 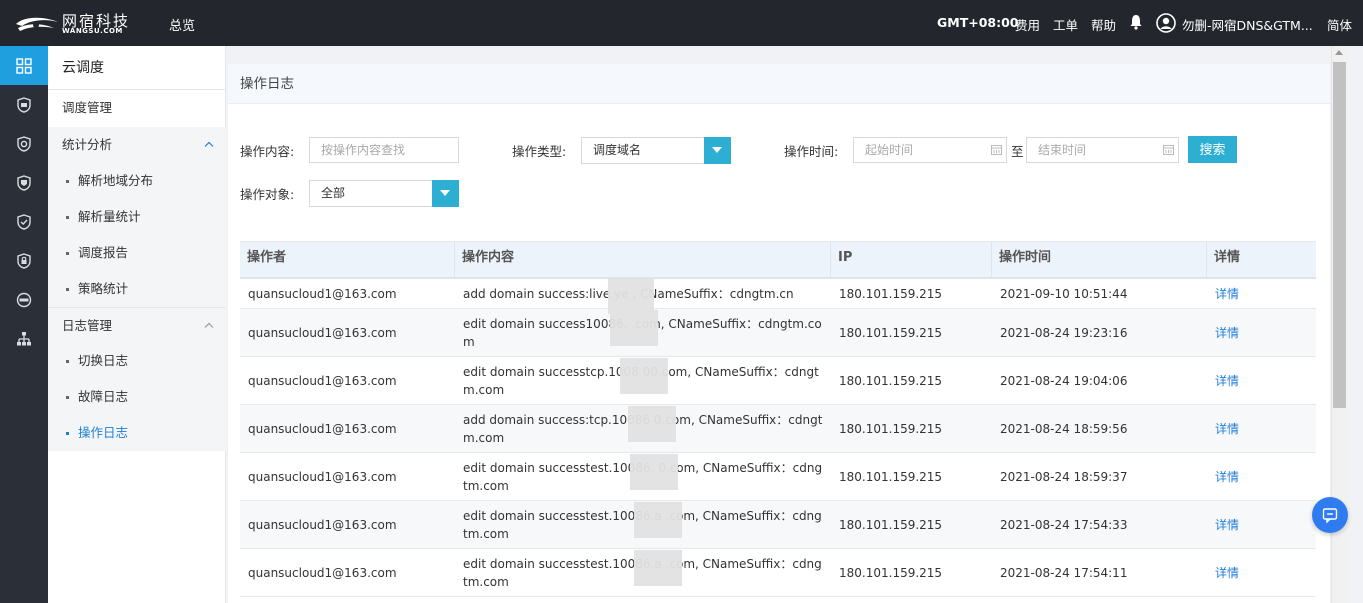 What do you see at coordinates (1064, 293) in the screenshot?
I see `time-cell: 2021-09-10 10:51:44` at bounding box center [1064, 293].